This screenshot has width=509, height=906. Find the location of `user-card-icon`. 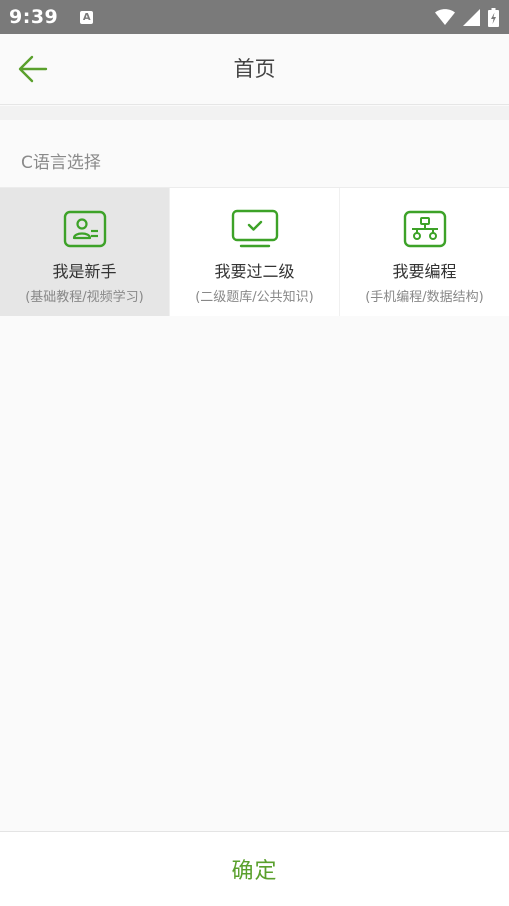

user-card-icon is located at coordinates (84, 229).